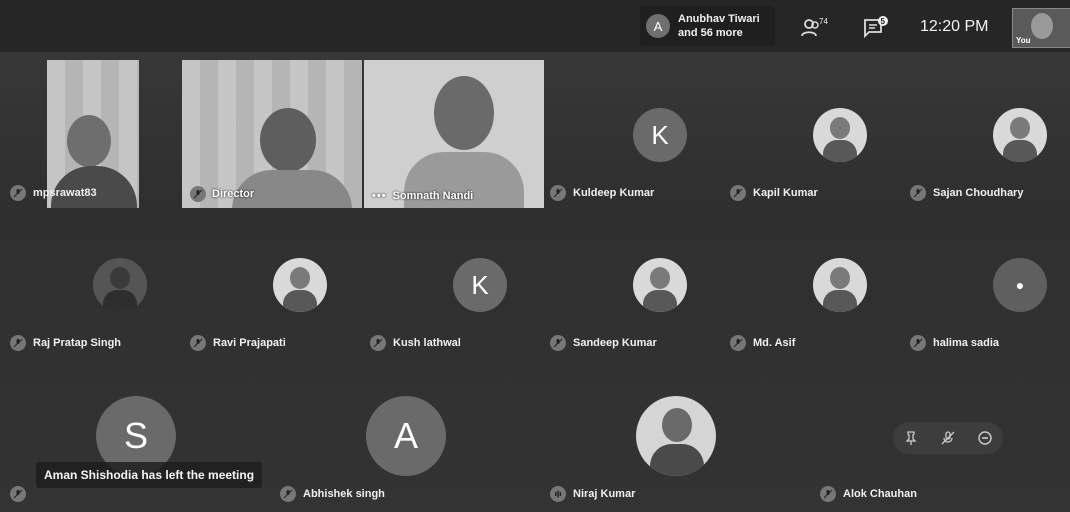 Image resolution: width=1070 pixels, height=512 pixels. I want to click on video-name-label: Director, so click(222, 194).